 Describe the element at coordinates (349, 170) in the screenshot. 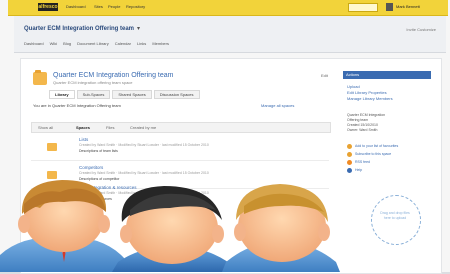

I see `help-icon` at that location.